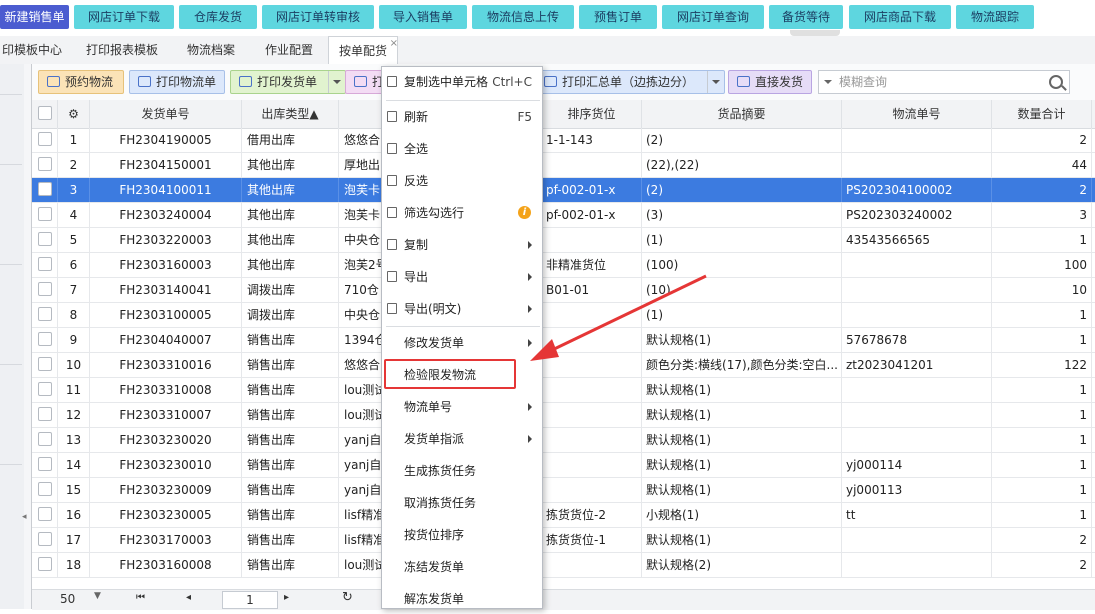 This screenshot has height=614, width=1095. I want to click on menu-item: 筛选勾选行 i, so click(462, 213).